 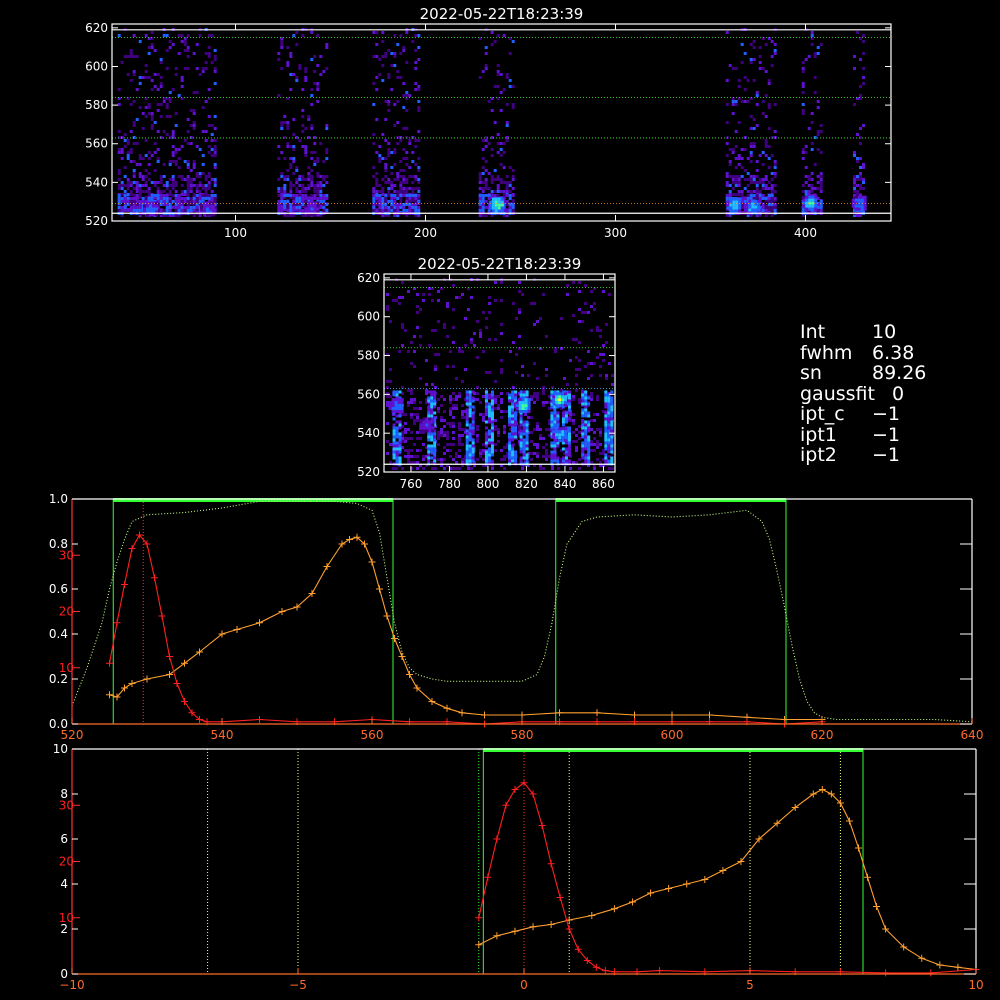 What do you see at coordinates (899, 373) in the screenshot?
I see `param-value: 89.26` at bounding box center [899, 373].